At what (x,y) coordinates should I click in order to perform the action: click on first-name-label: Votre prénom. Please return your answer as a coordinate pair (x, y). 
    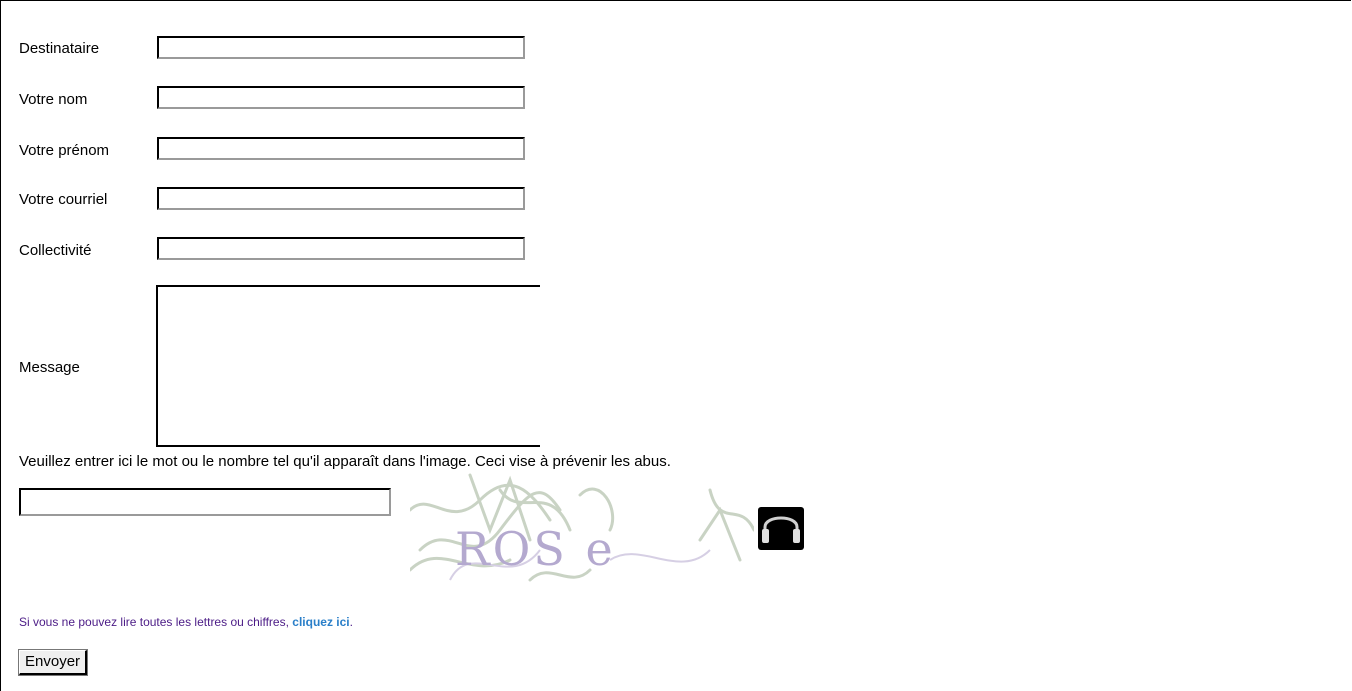
    Looking at the image, I should click on (64, 150).